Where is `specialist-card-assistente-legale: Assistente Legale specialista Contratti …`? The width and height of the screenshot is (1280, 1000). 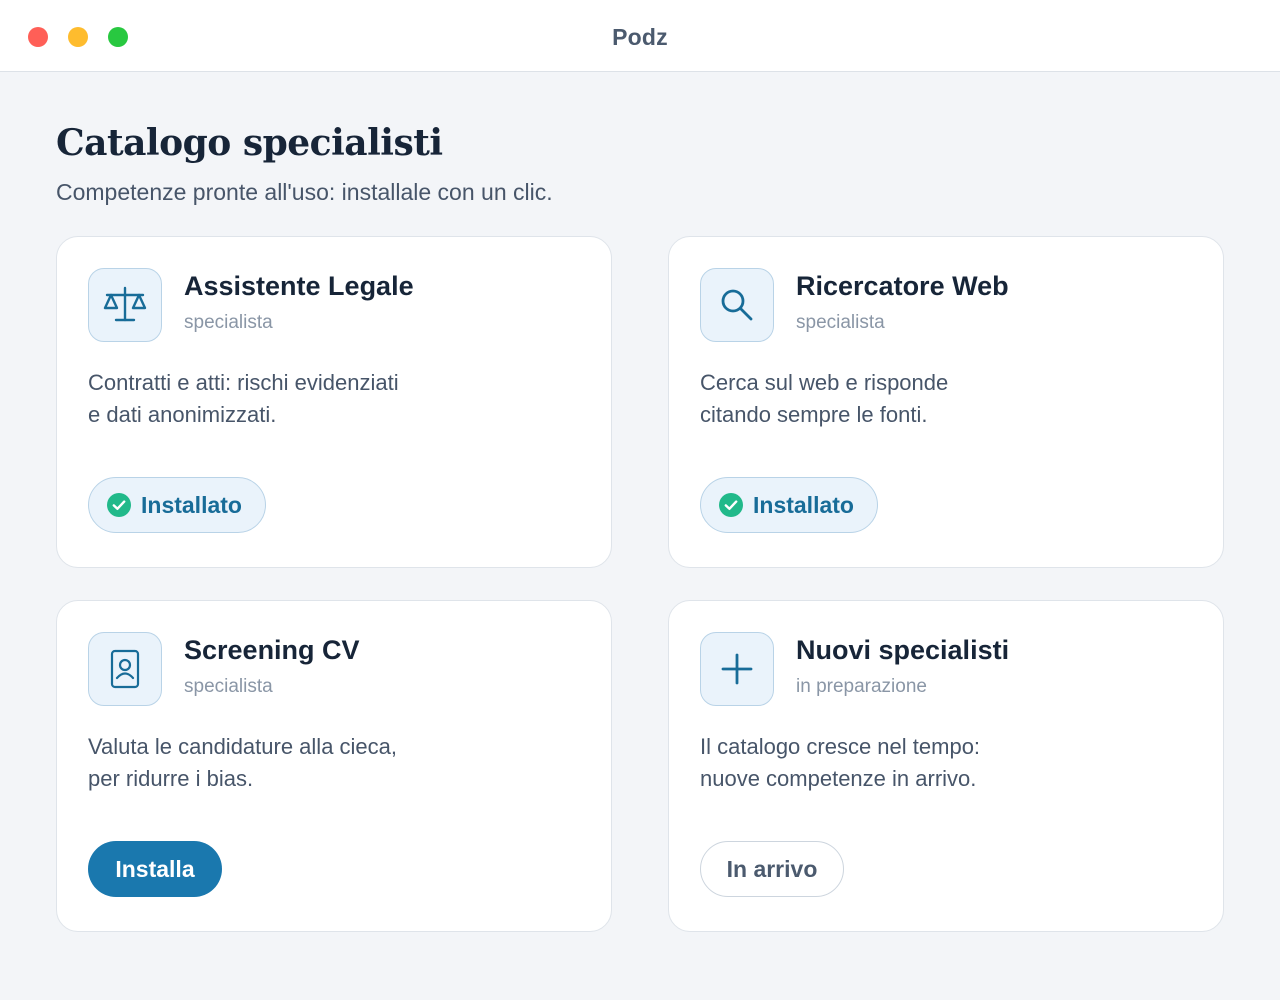
specialist-card-assistente-legale: Assistente Legale specialista Contratti … is located at coordinates (334, 402).